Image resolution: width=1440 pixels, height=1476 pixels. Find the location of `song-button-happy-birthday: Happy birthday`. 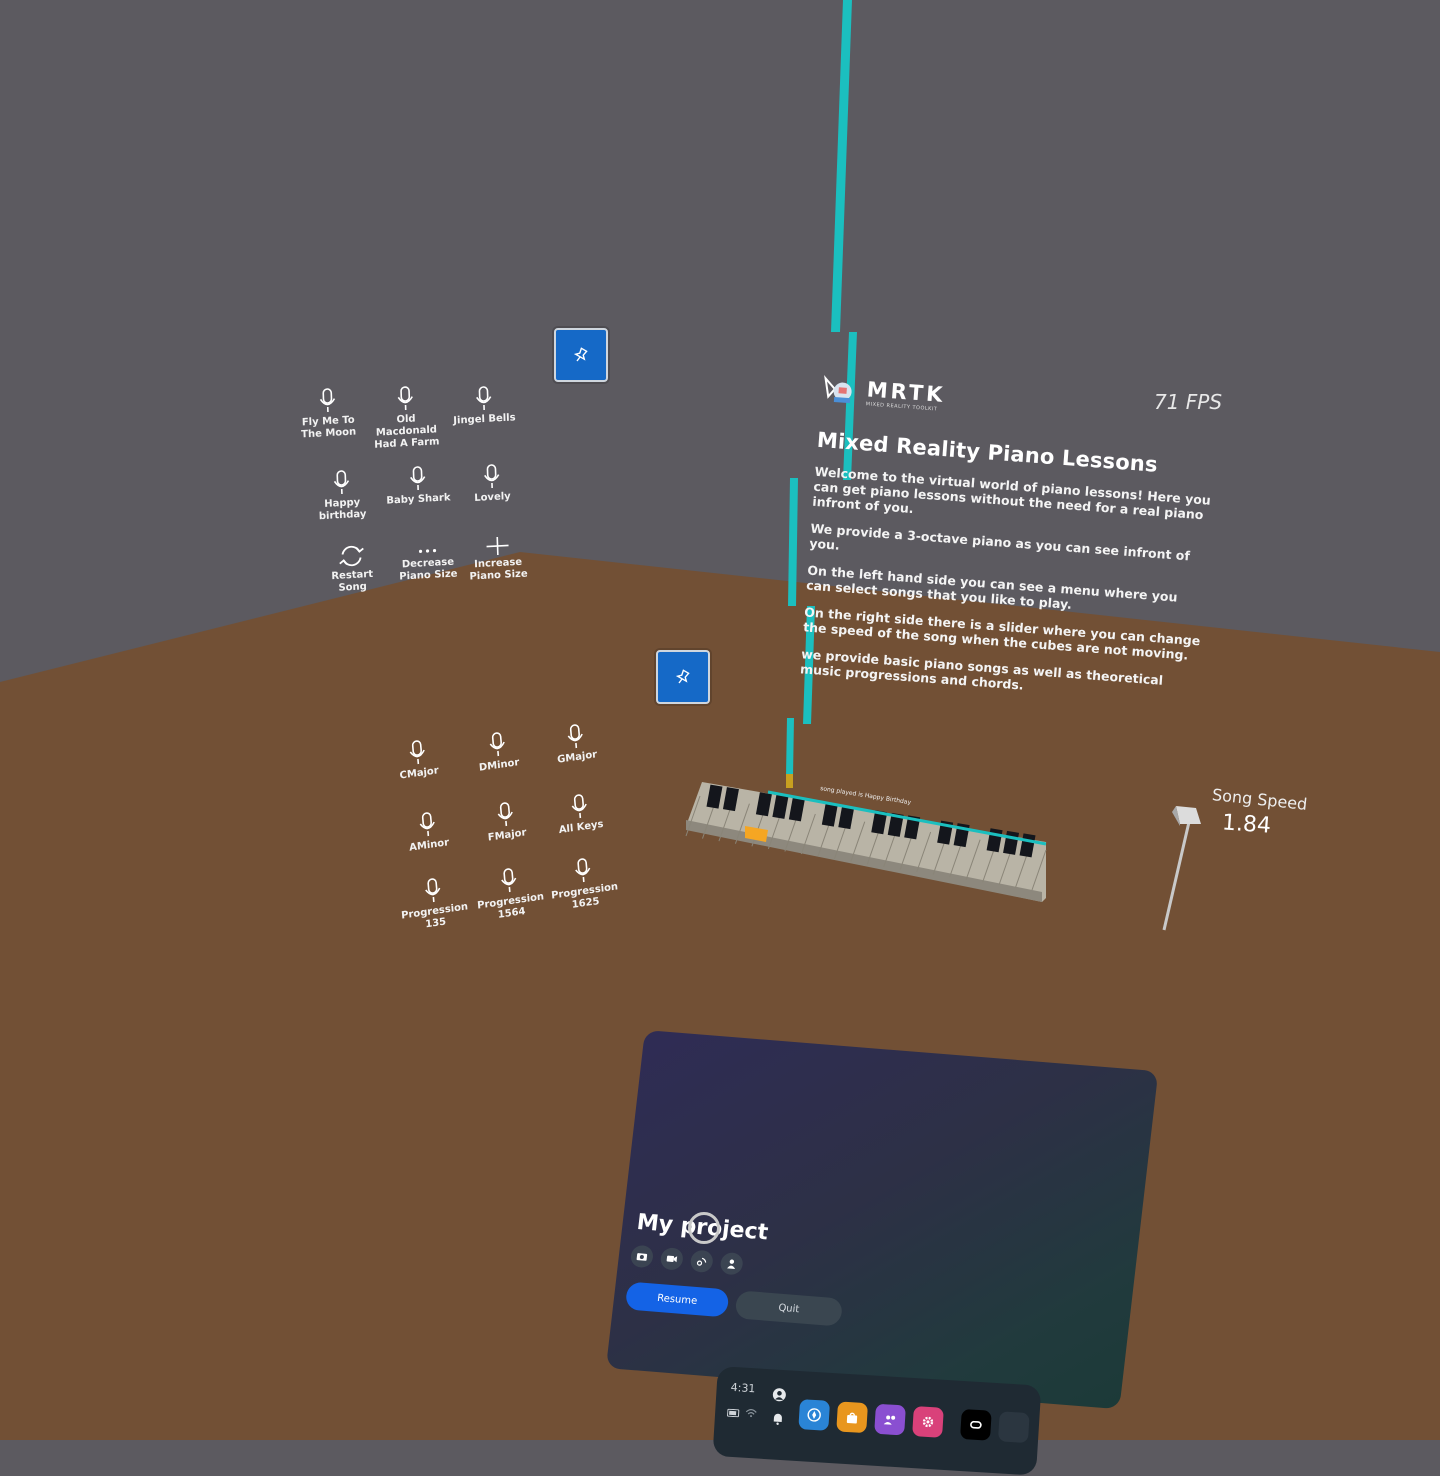

song-button-happy-birthday: Happy birthday is located at coordinates (342, 496).